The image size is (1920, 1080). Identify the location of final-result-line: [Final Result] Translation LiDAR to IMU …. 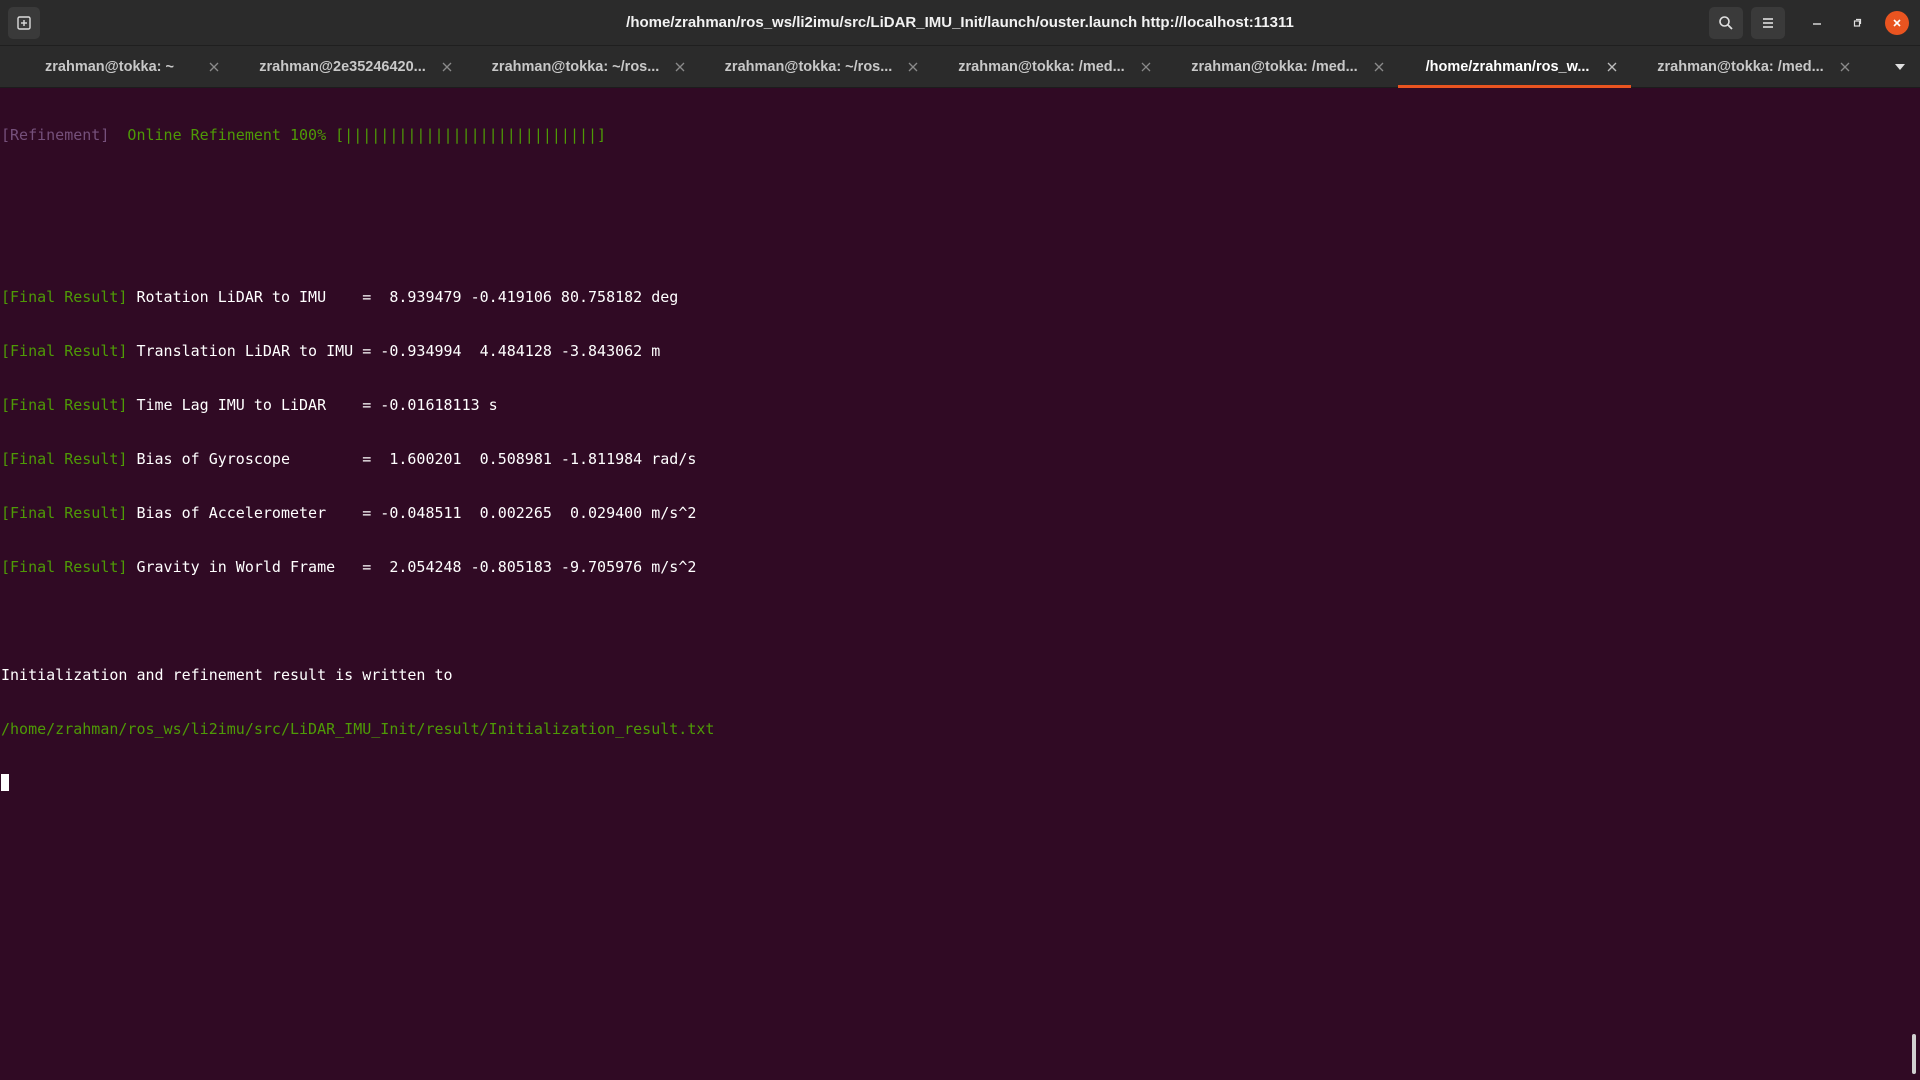
(960, 351).